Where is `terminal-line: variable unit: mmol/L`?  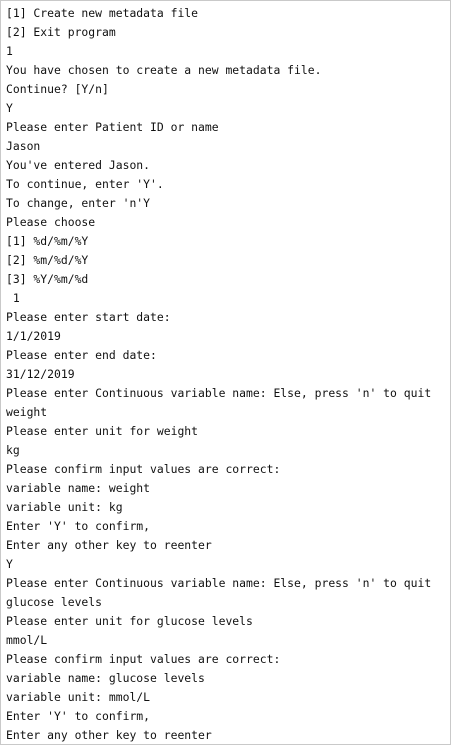 terminal-line: variable unit: mmol/L is located at coordinates (78, 697).